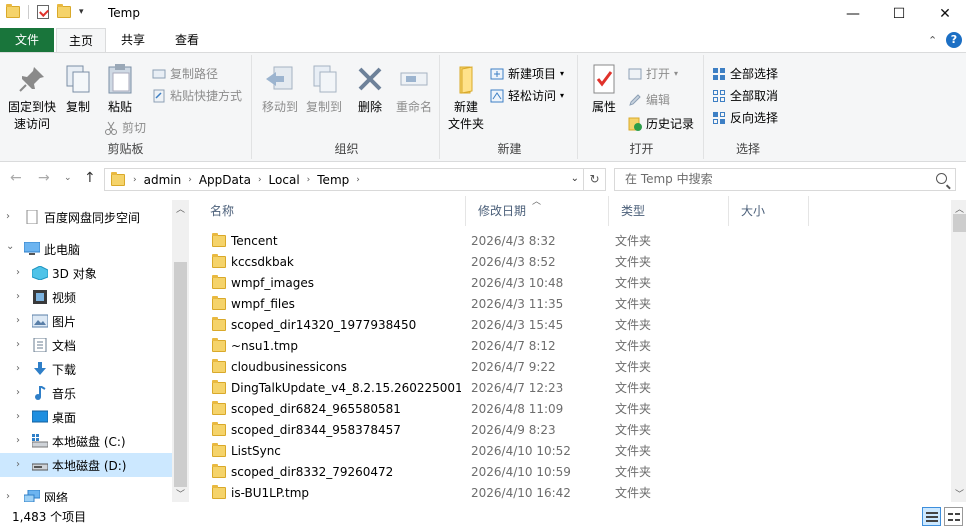  I want to click on nav-item-desktop: › 桌面, so click(86, 417).